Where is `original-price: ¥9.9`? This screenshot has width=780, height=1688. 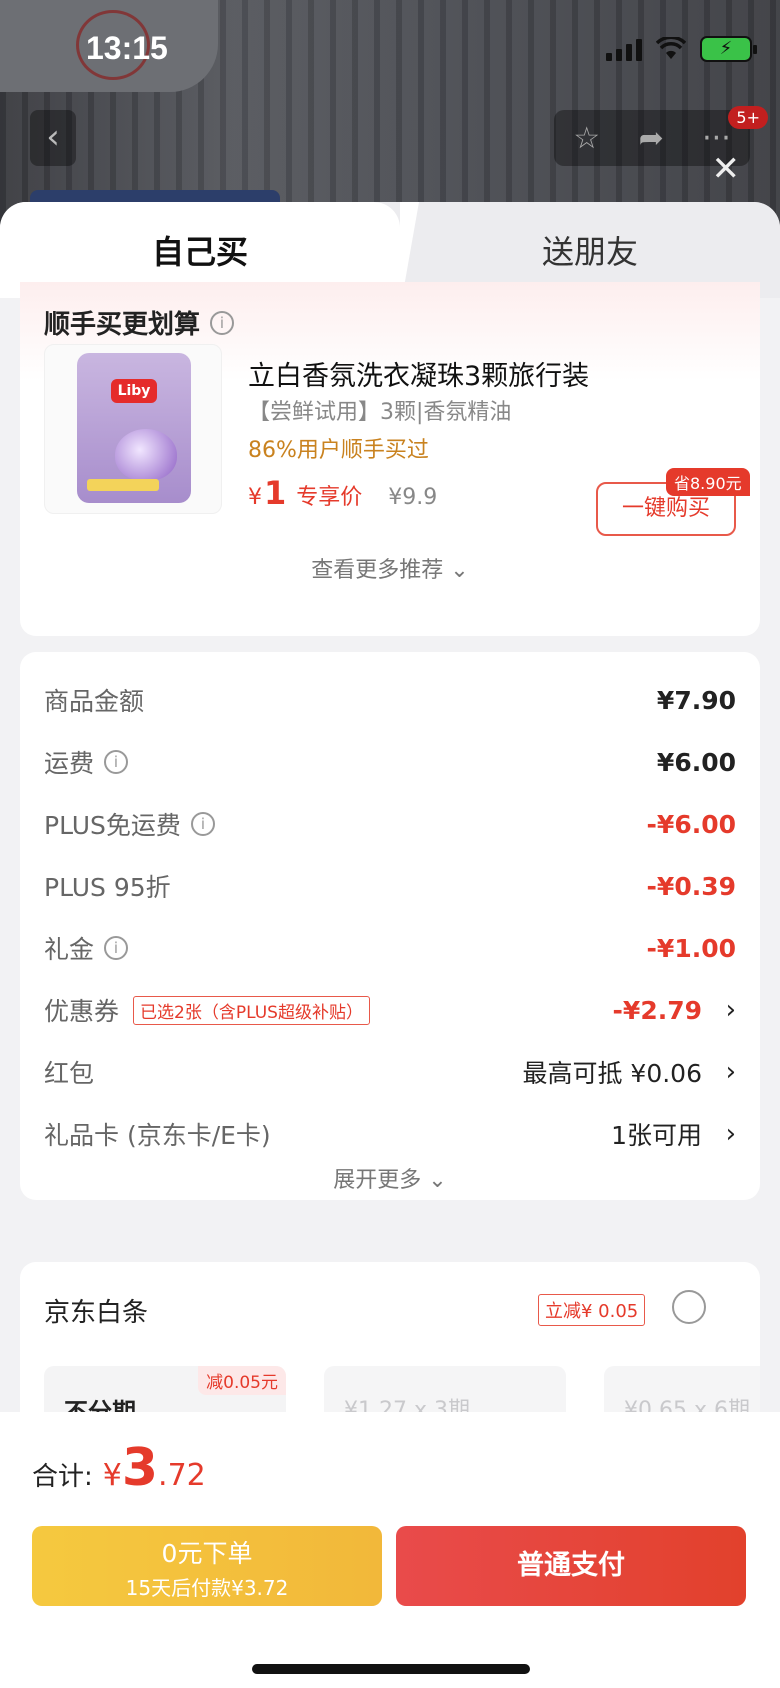
original-price: ¥9.9 is located at coordinates (413, 497).